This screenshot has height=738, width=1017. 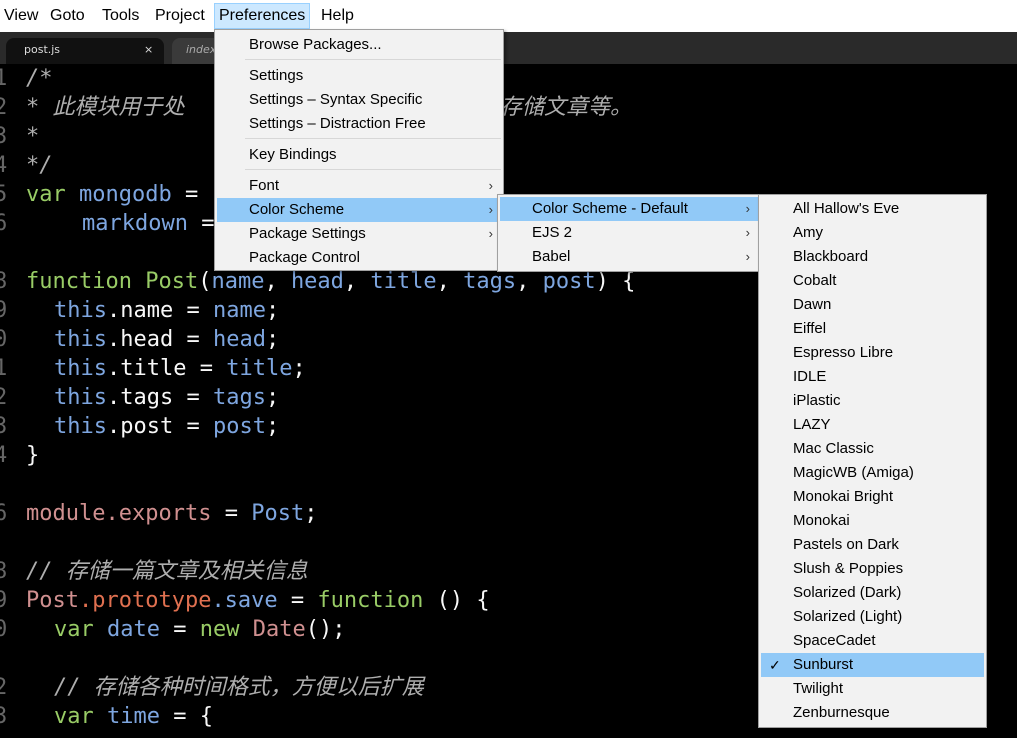 What do you see at coordinates (359, 100) in the screenshot?
I see `menu-item-settings-syntax: Settings – Syntax Specific` at bounding box center [359, 100].